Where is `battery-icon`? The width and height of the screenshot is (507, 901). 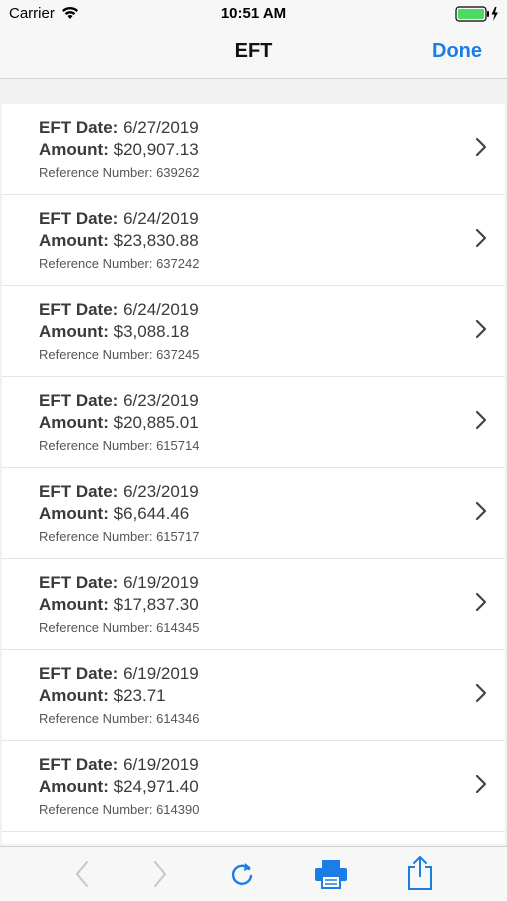 battery-icon is located at coordinates (477, 16).